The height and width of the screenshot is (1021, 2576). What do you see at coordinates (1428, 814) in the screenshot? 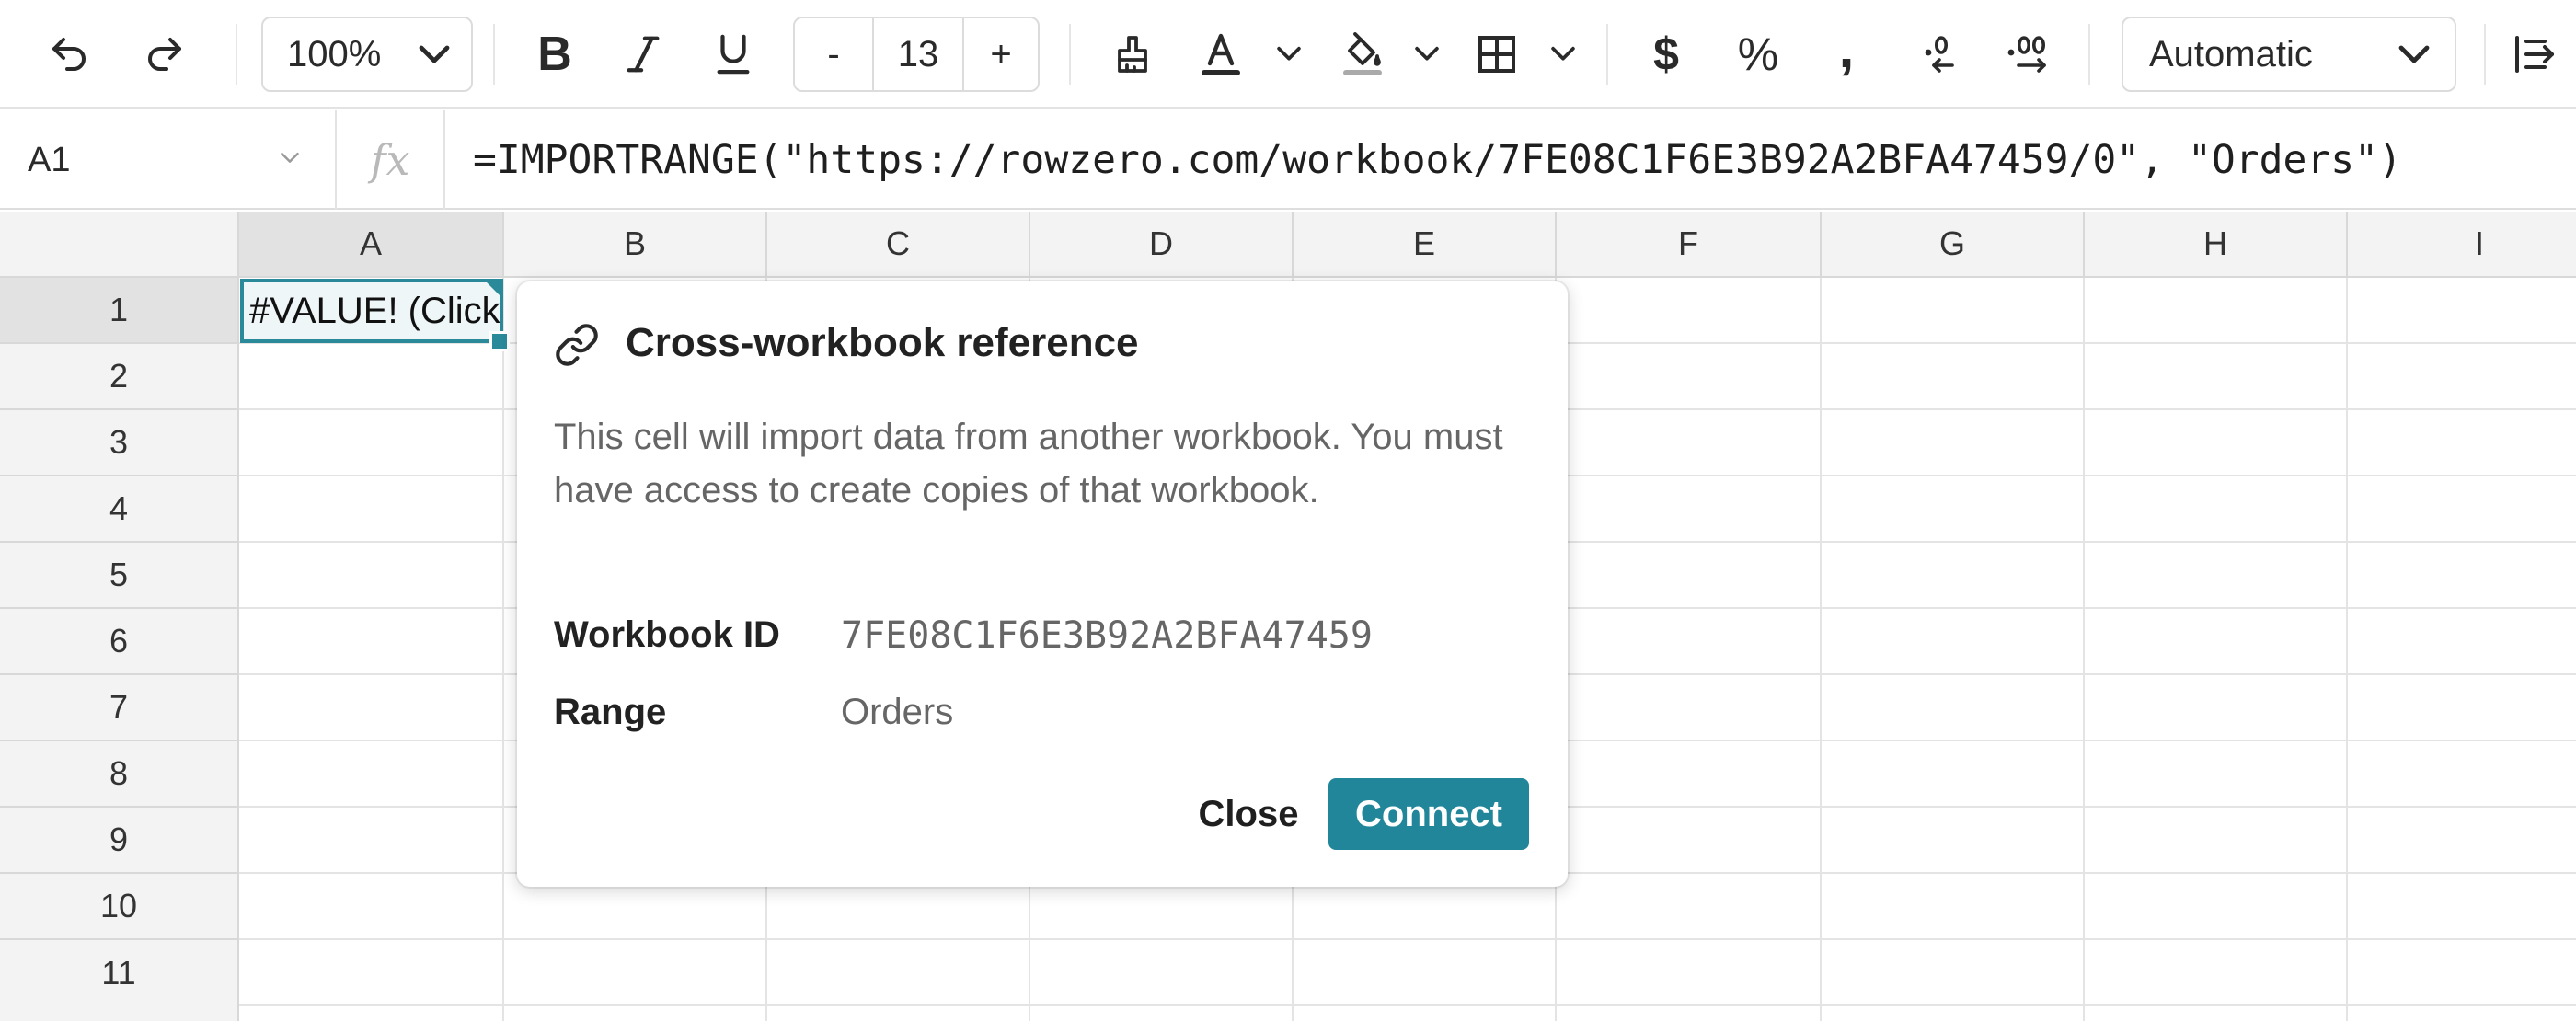
I see `connect-button: Connect` at bounding box center [1428, 814].